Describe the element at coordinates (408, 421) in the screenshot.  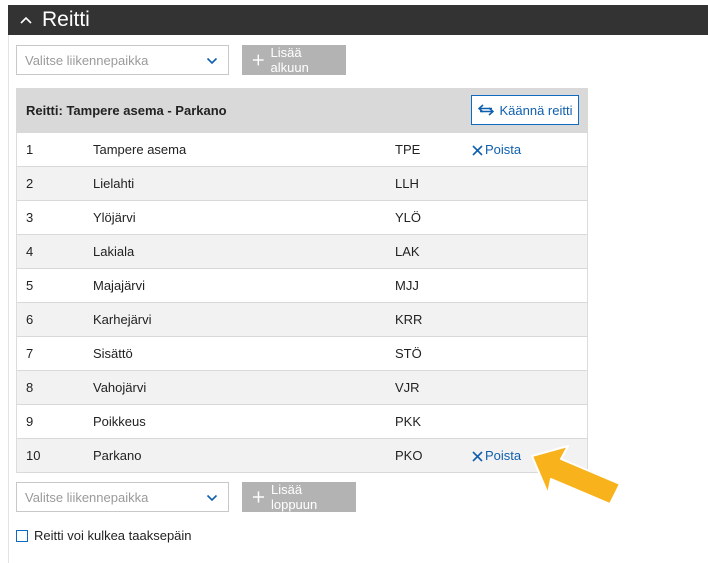
I see `stop-code: PKK` at that location.